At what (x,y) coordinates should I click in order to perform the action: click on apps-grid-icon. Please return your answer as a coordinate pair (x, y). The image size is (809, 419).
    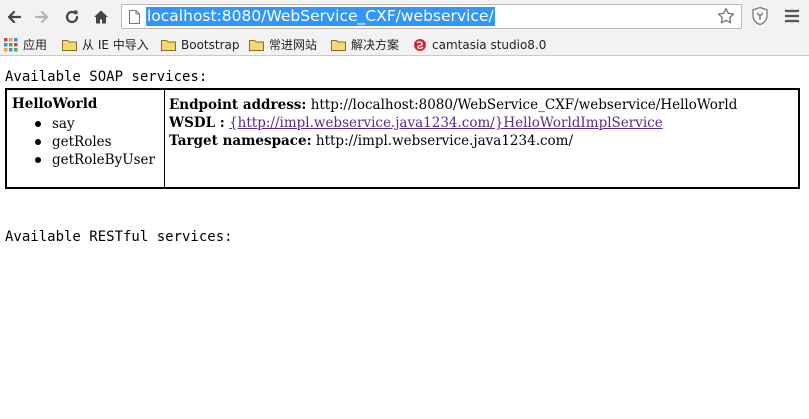
    Looking at the image, I should click on (11, 44).